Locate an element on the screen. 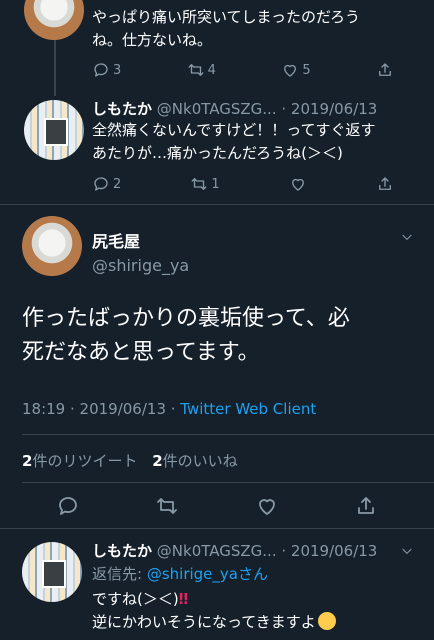 Image resolution: width=434 pixels, height=640 pixels. like-stat: 2件のいいね is located at coordinates (194, 461).